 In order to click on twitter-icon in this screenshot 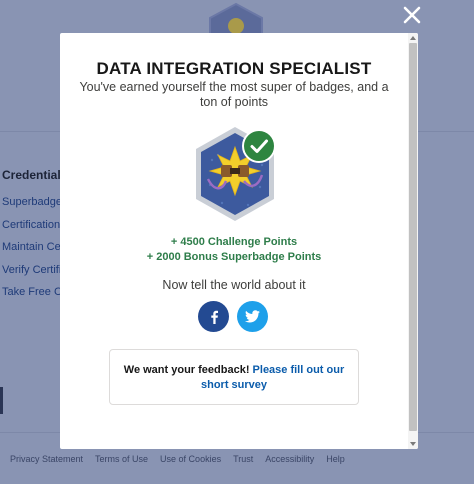, I will do `click(252, 316)`.